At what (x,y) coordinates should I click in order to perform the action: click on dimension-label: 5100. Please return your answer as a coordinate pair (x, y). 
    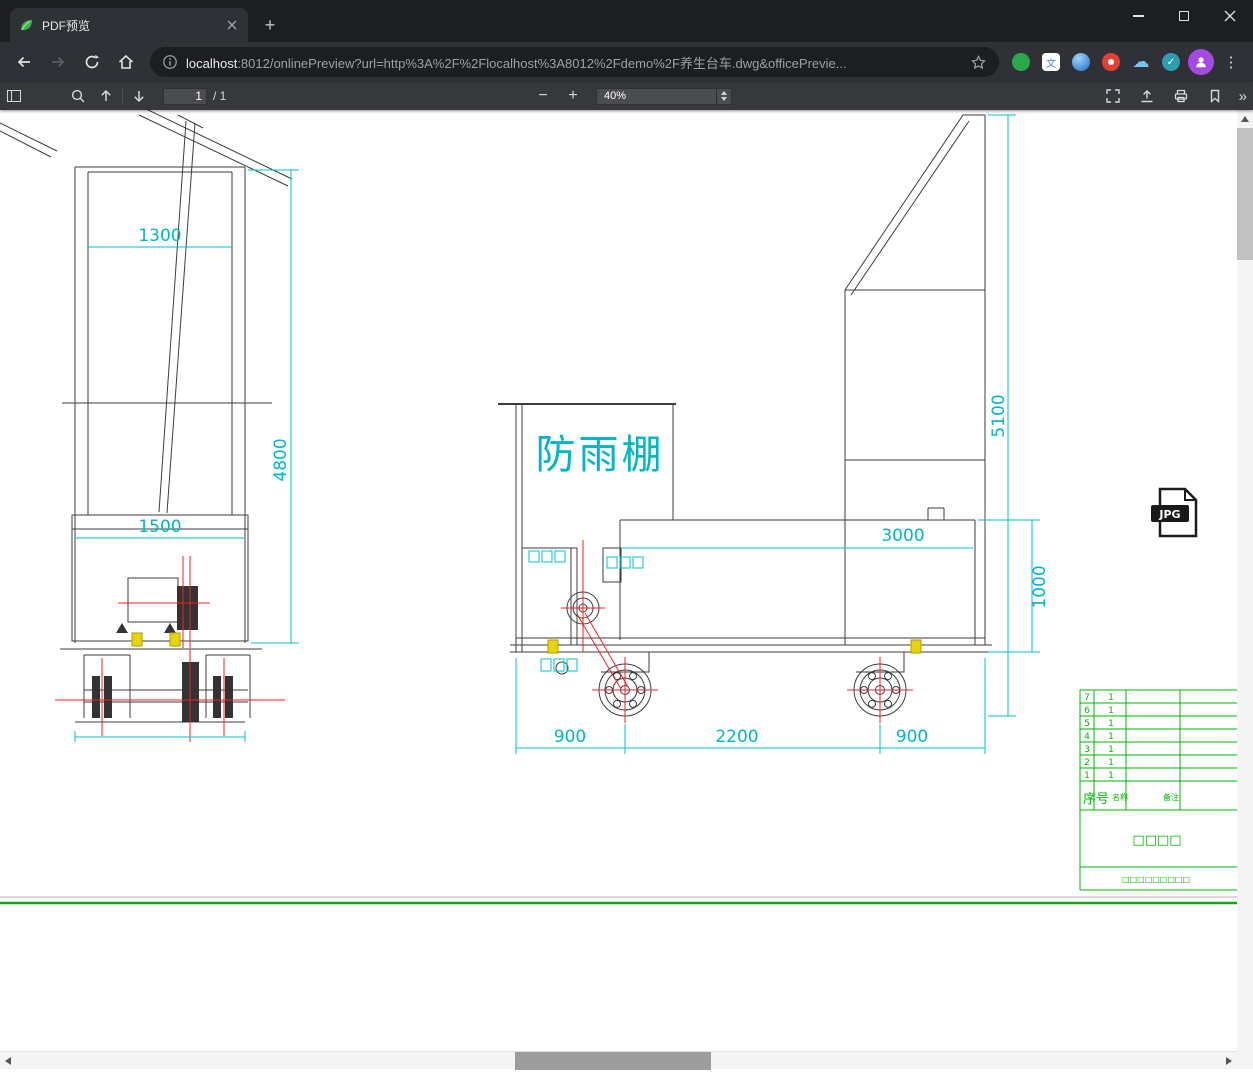
    Looking at the image, I should click on (999, 415).